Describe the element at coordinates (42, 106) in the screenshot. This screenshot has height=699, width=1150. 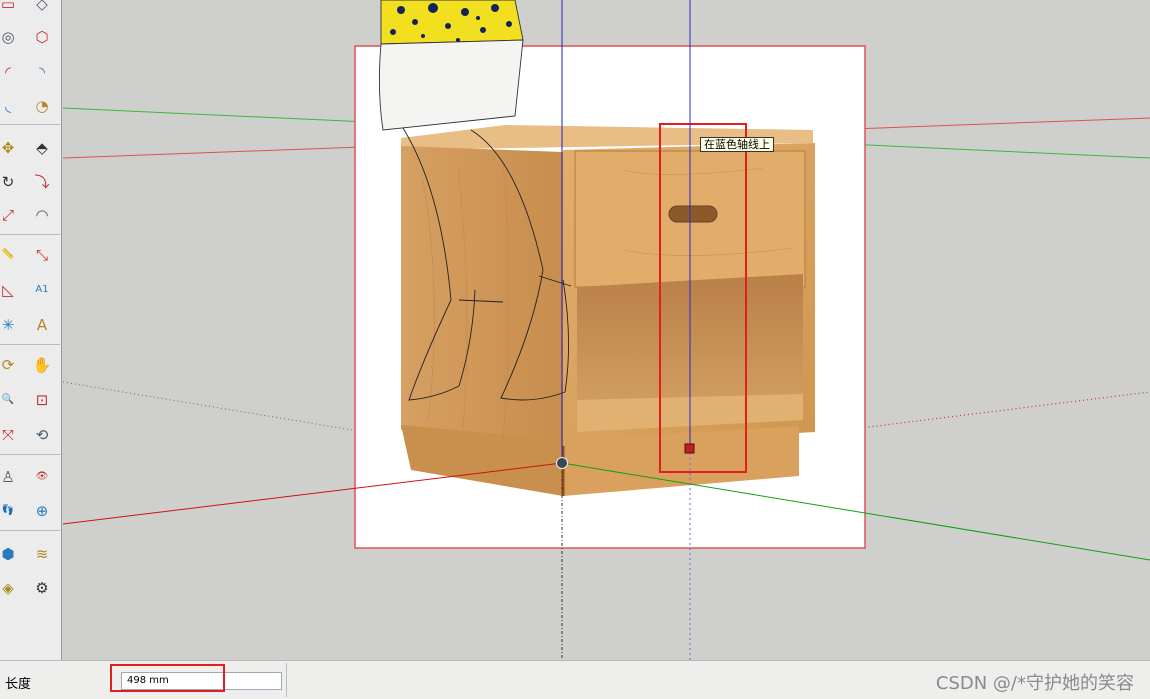
I see `pie-tool-icon: ◔` at that location.